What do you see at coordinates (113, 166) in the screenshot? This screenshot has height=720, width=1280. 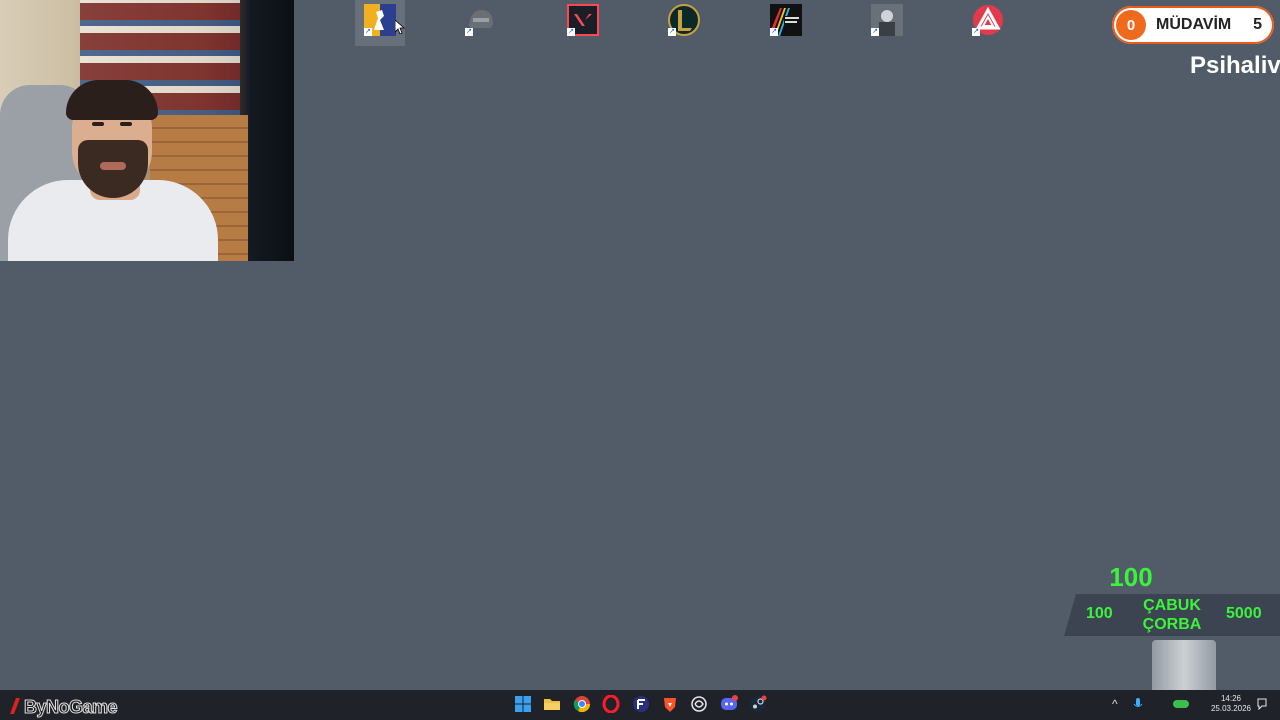 I see `streamer-mouth` at bounding box center [113, 166].